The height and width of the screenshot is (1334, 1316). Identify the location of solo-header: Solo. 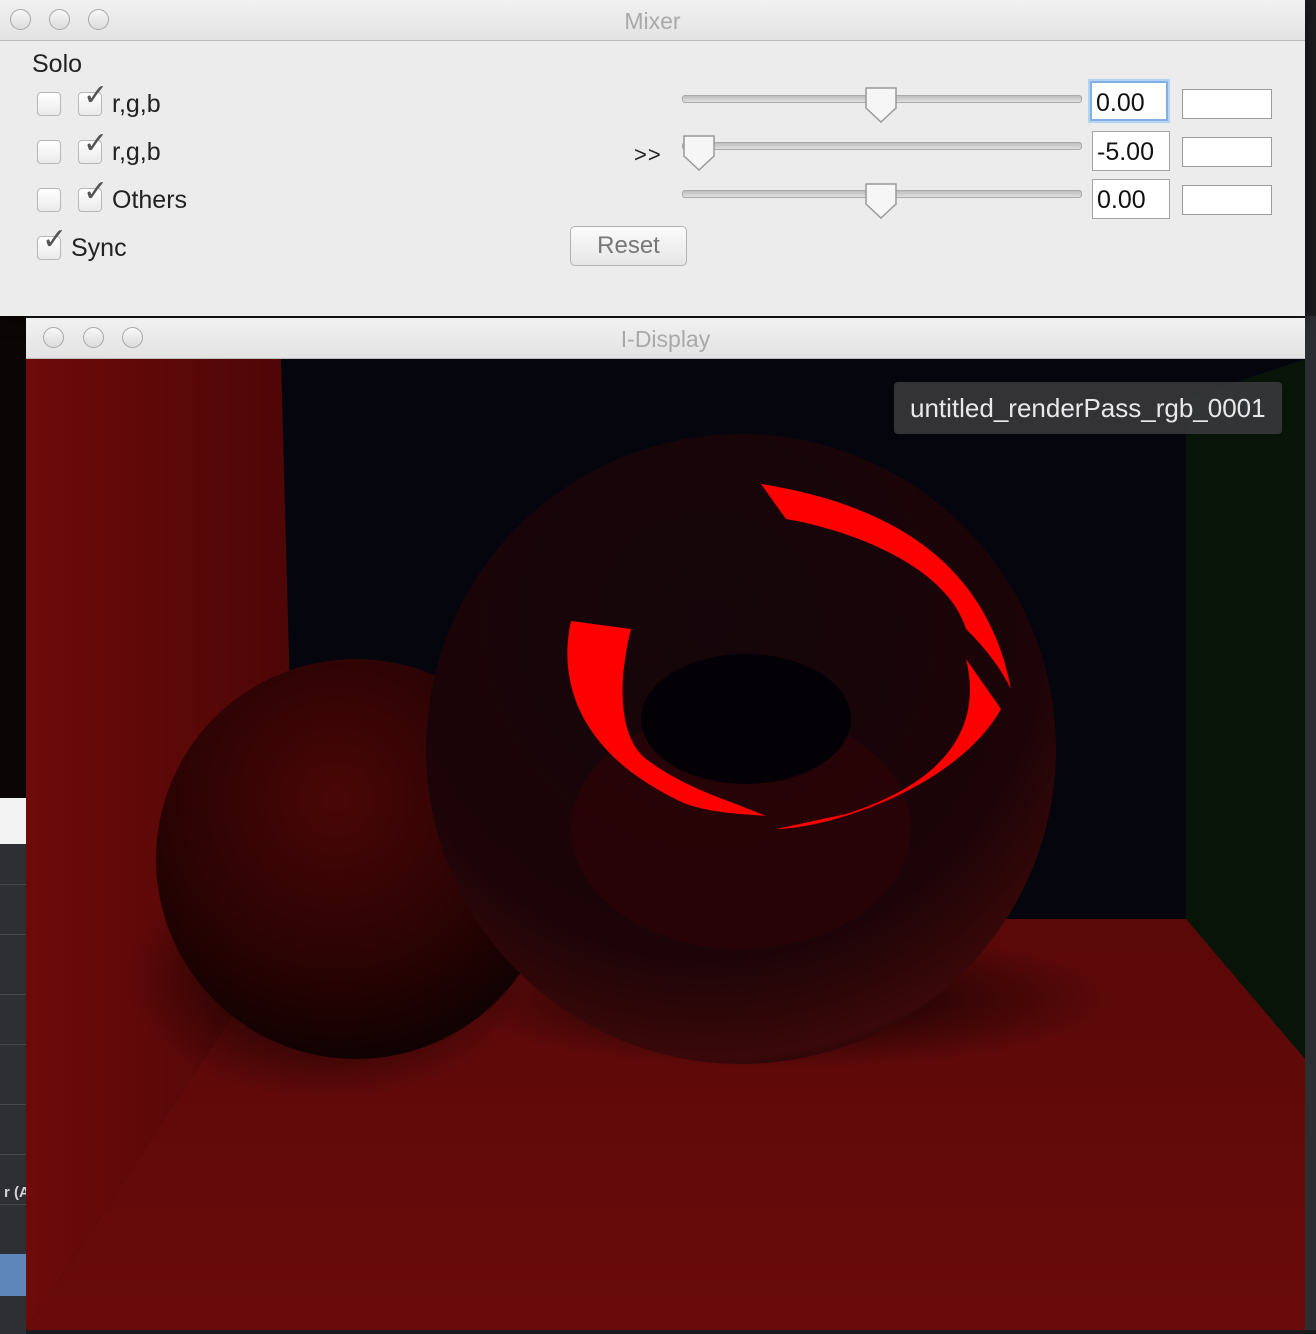
(57, 64).